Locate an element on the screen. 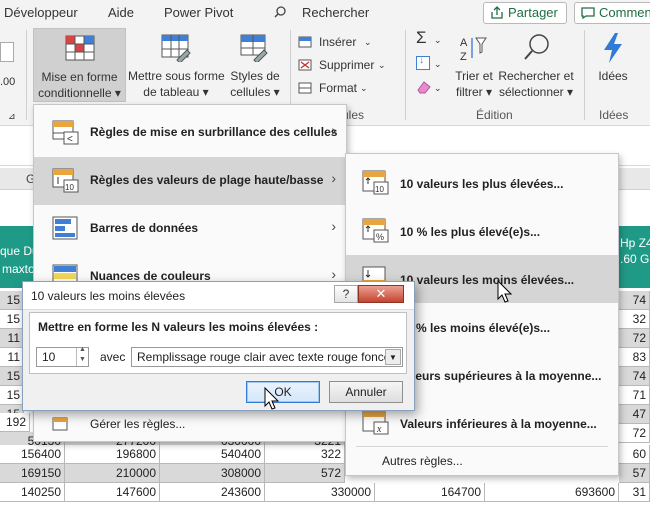 The image size is (650, 510). table-cell: 243600 is located at coordinates (212, 492).